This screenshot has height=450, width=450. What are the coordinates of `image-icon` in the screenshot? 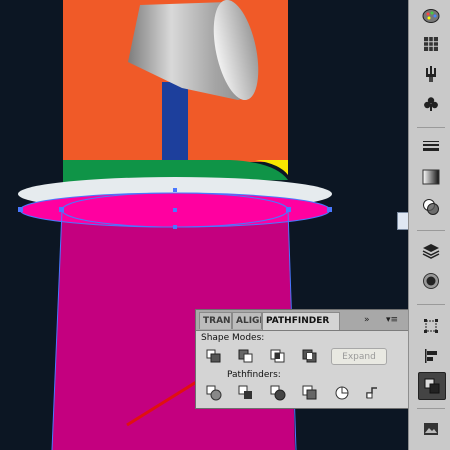 It's located at (431, 429).